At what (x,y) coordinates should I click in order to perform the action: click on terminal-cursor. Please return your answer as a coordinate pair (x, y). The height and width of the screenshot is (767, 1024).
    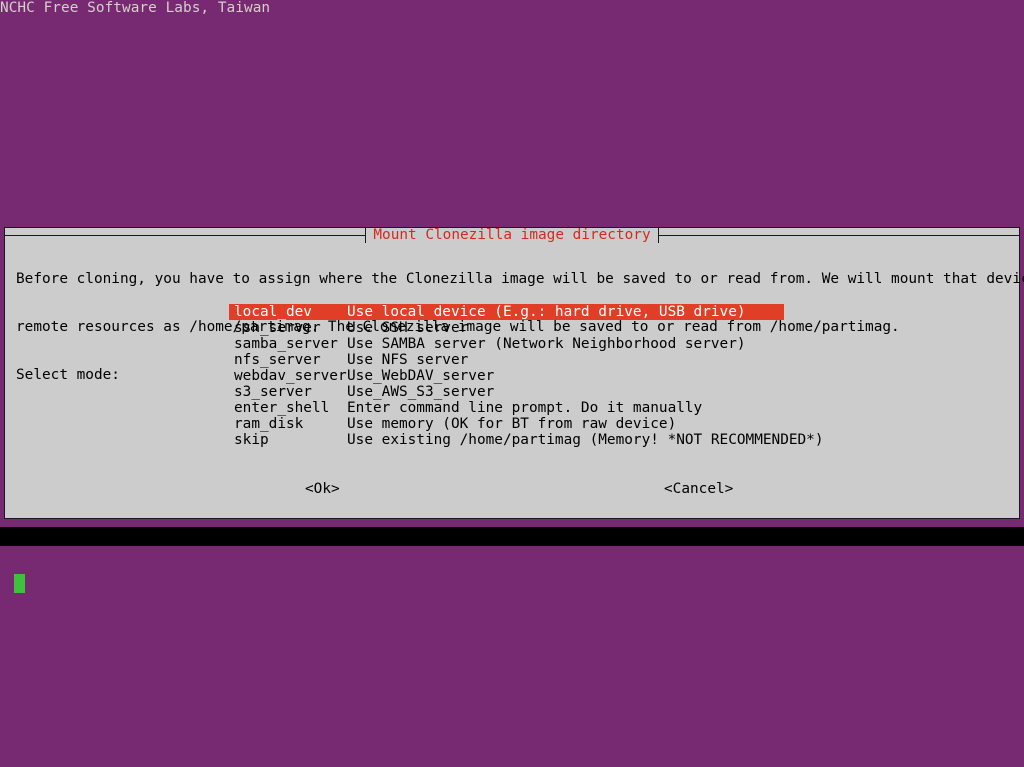
    Looking at the image, I should click on (19, 583).